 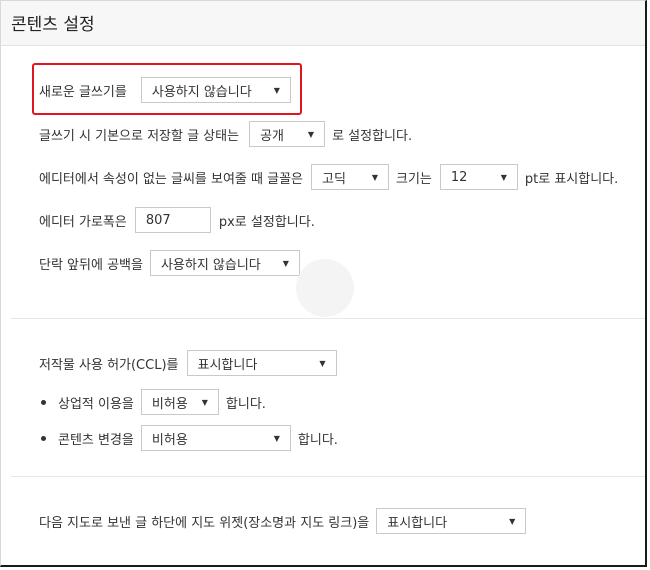 I want to click on commercial-use-suffix: 합니다., so click(x=245, y=404).